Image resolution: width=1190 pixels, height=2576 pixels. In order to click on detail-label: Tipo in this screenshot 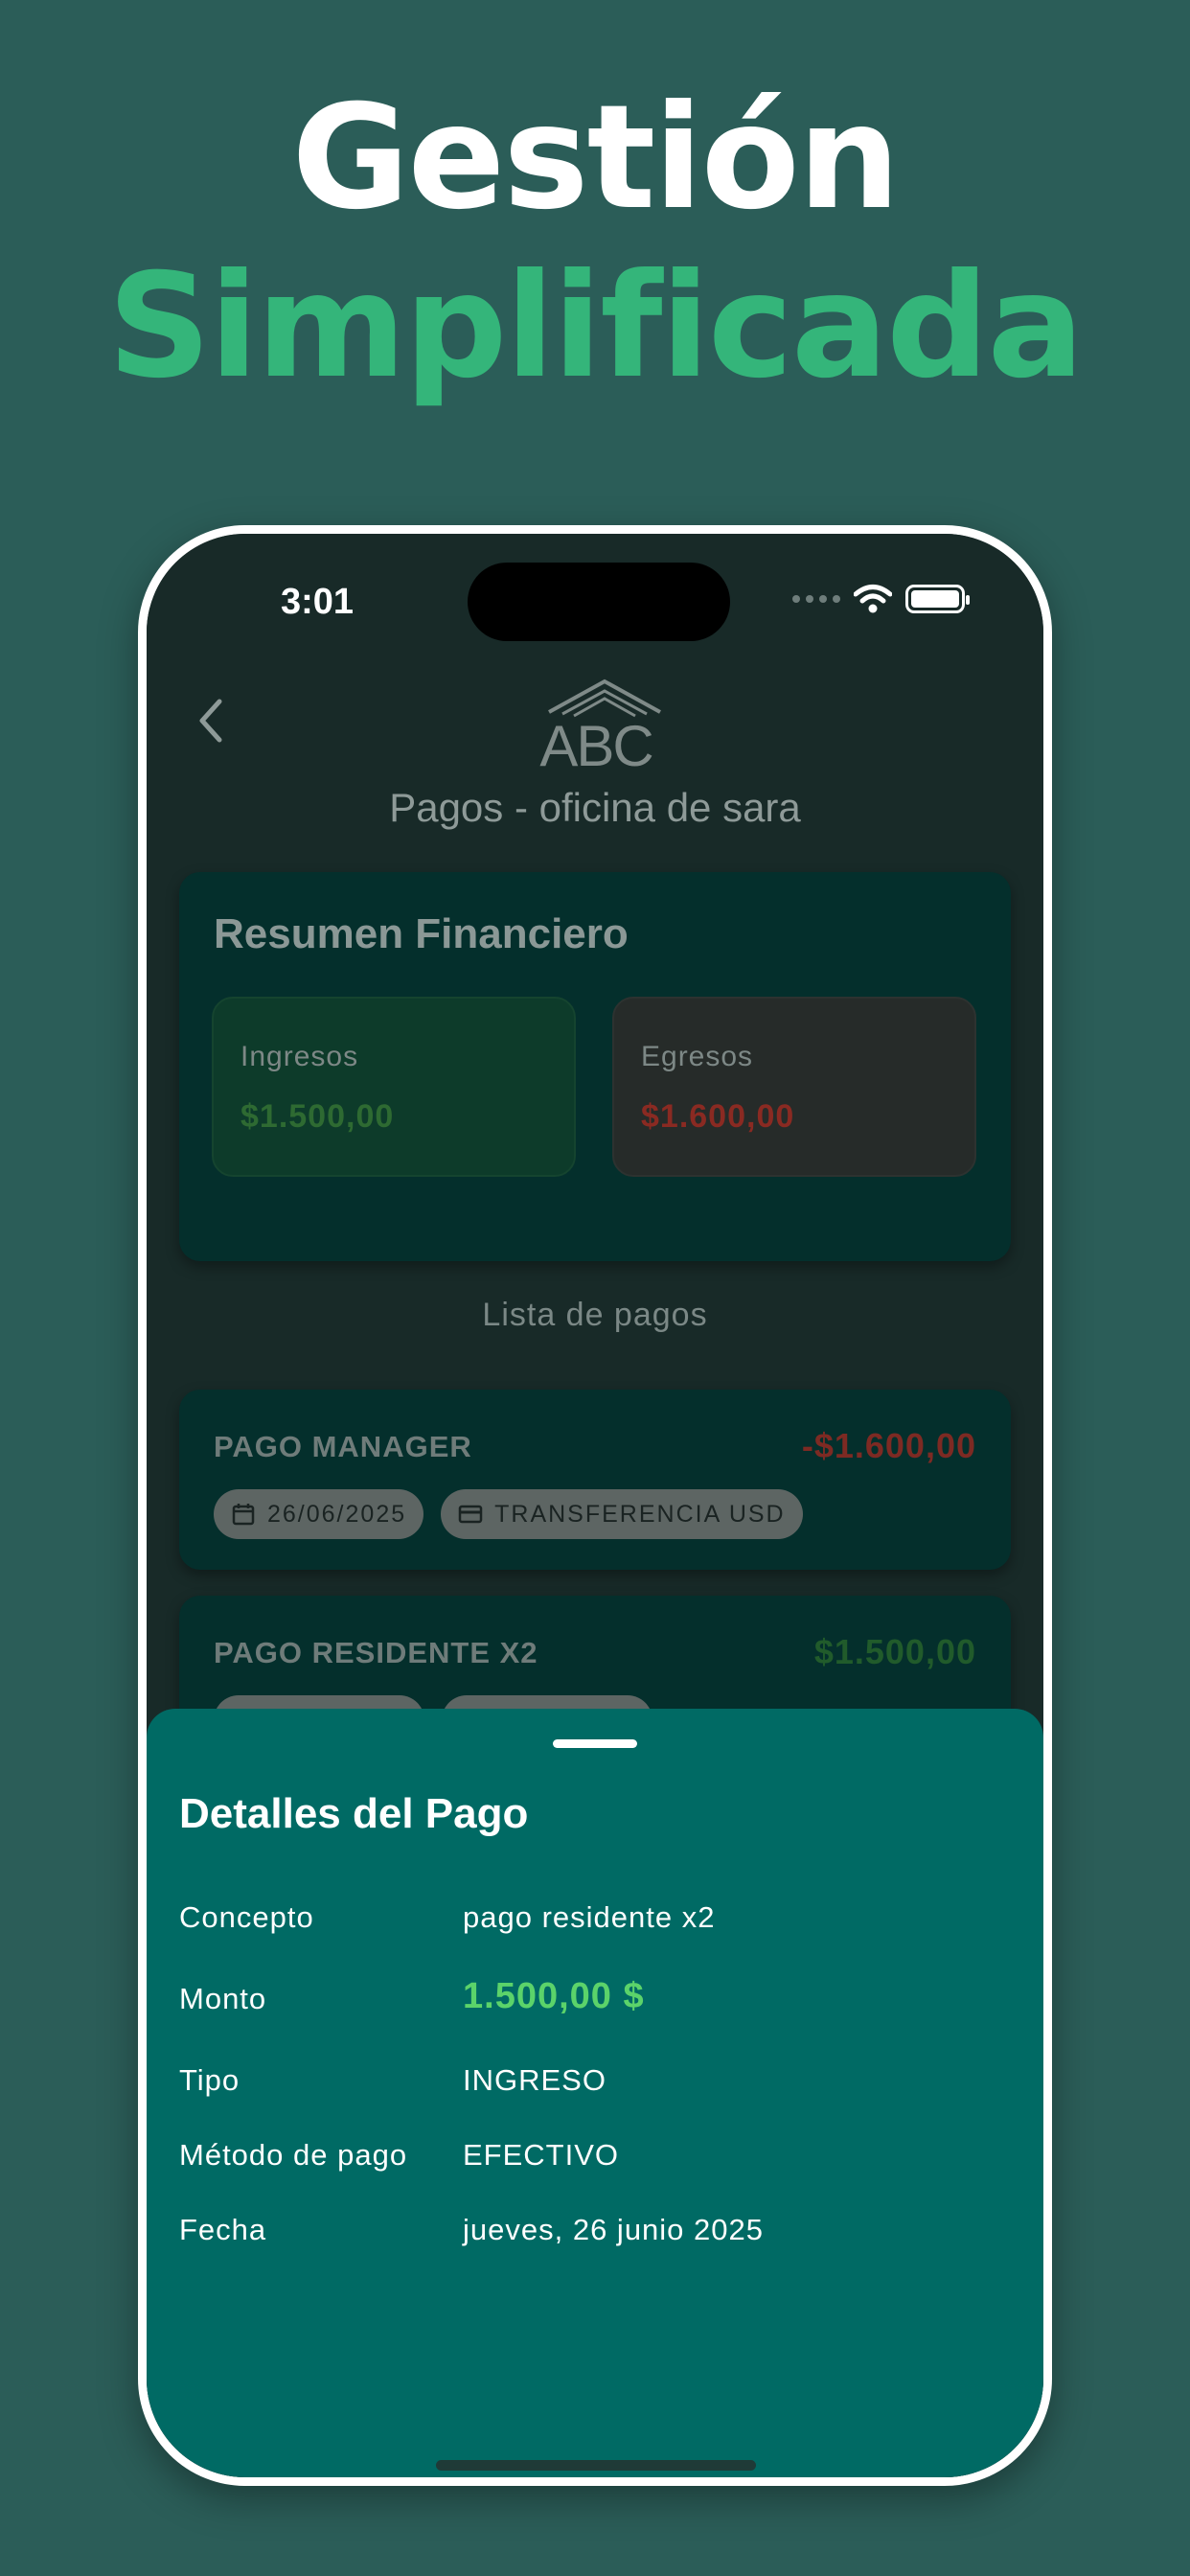, I will do `click(210, 2080)`.